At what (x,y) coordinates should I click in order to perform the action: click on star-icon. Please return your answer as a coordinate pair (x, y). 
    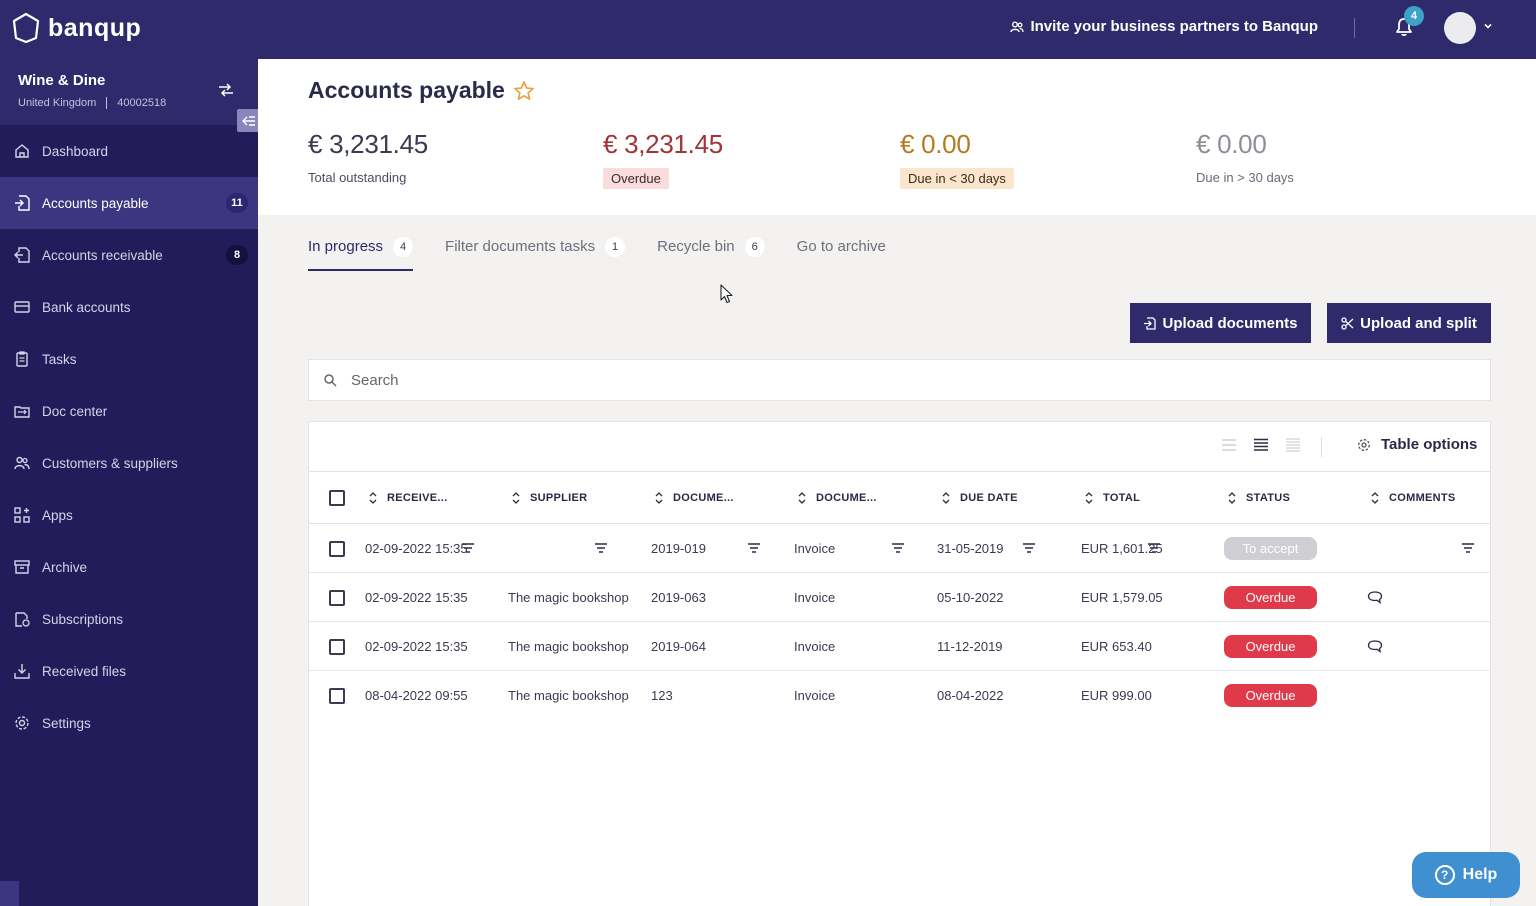
    Looking at the image, I should click on (524, 91).